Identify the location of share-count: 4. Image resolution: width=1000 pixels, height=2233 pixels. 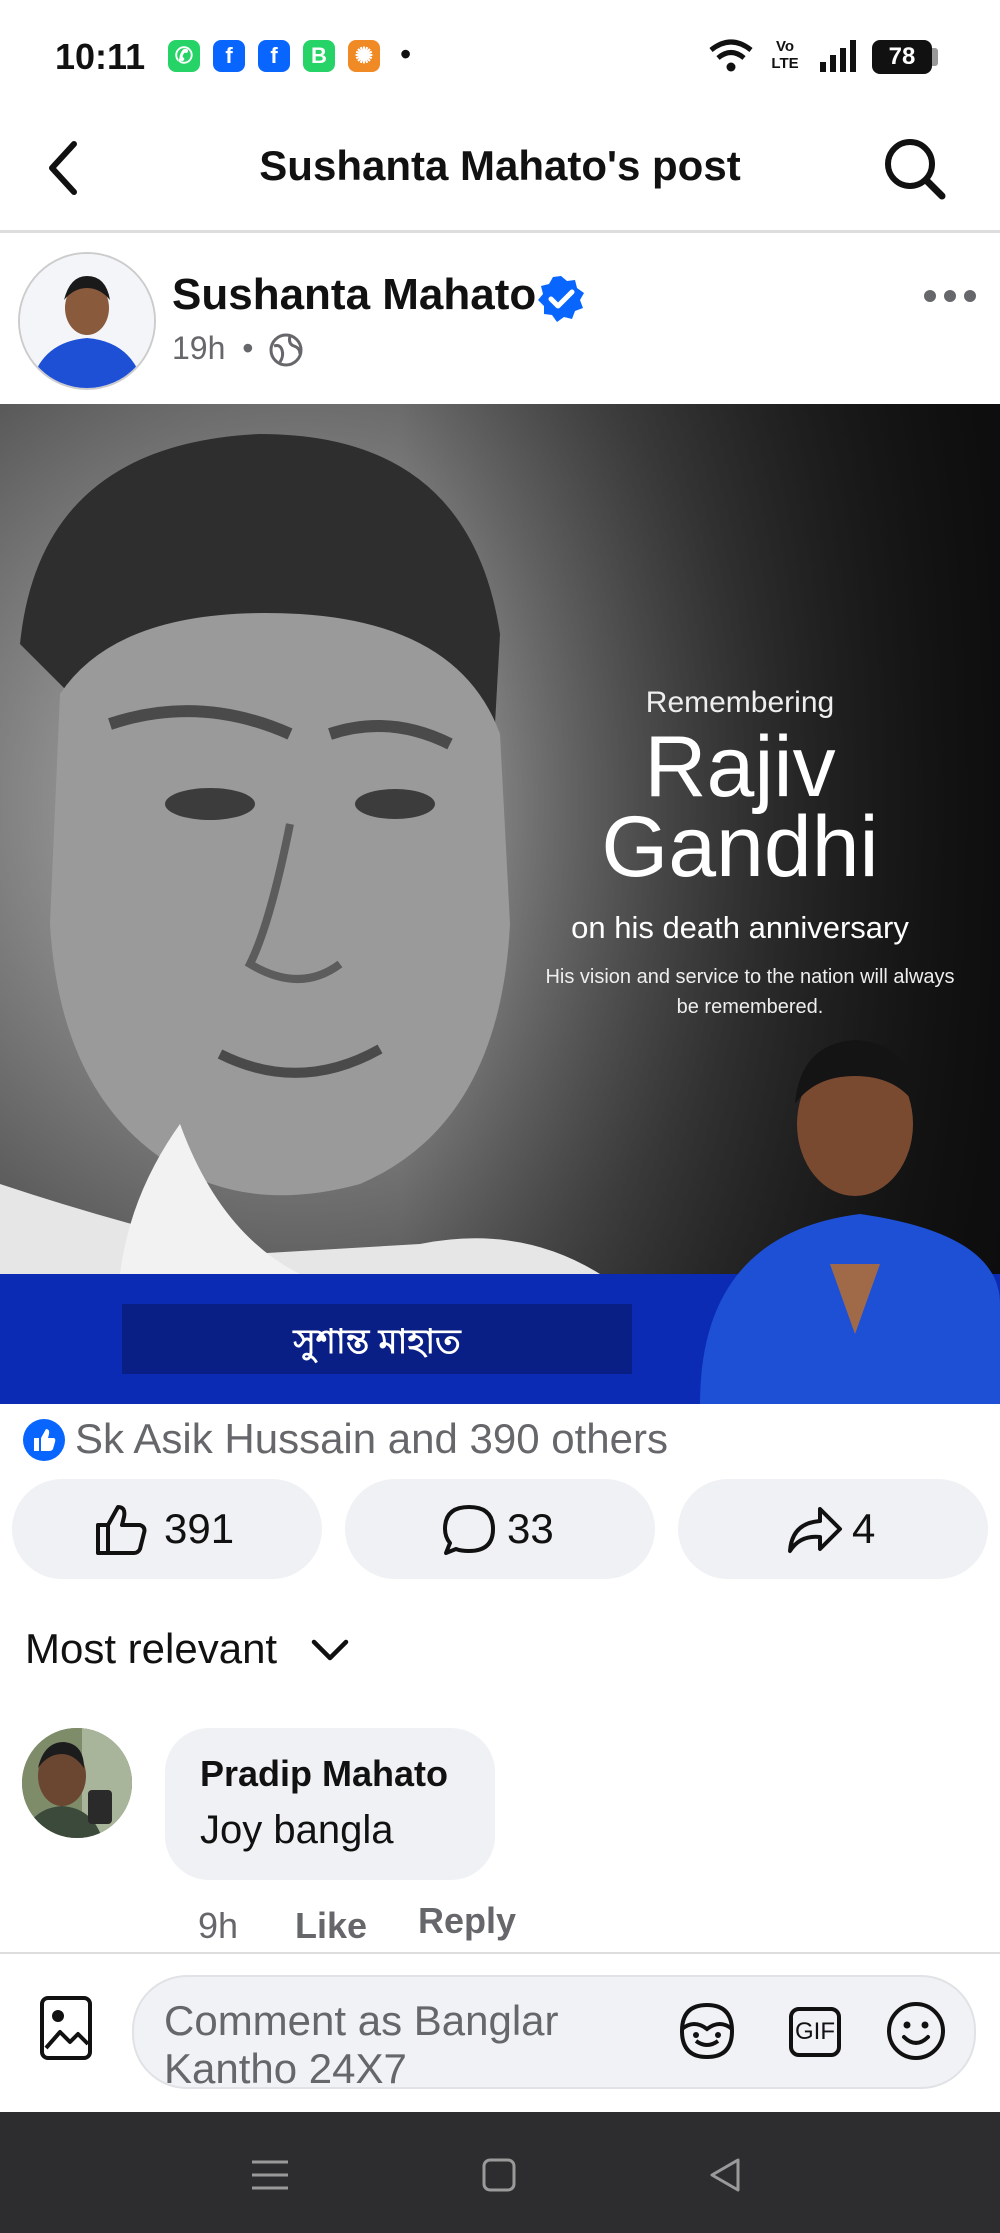
(864, 1528).